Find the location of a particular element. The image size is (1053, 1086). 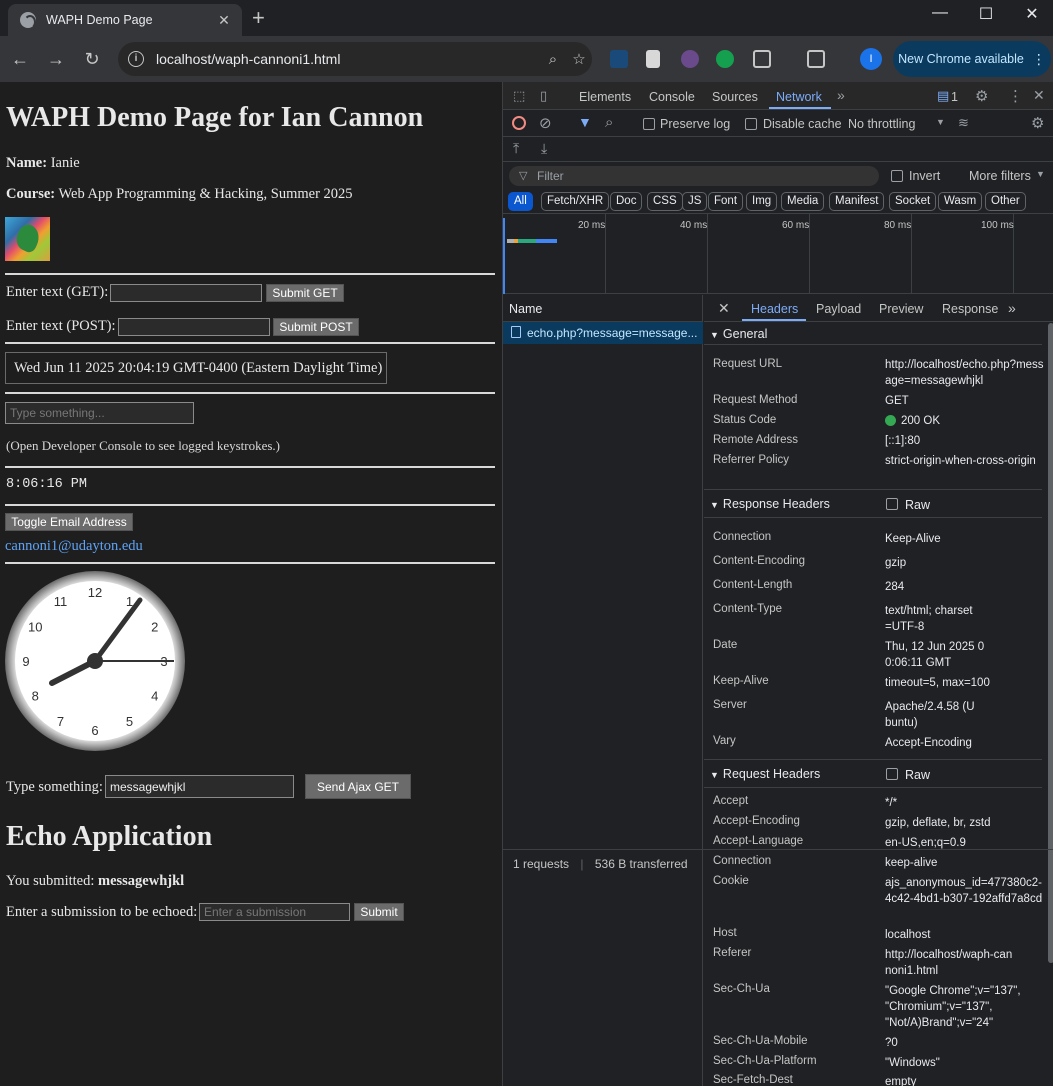

zoom-icon: ⌕ is located at coordinates (553, 59).